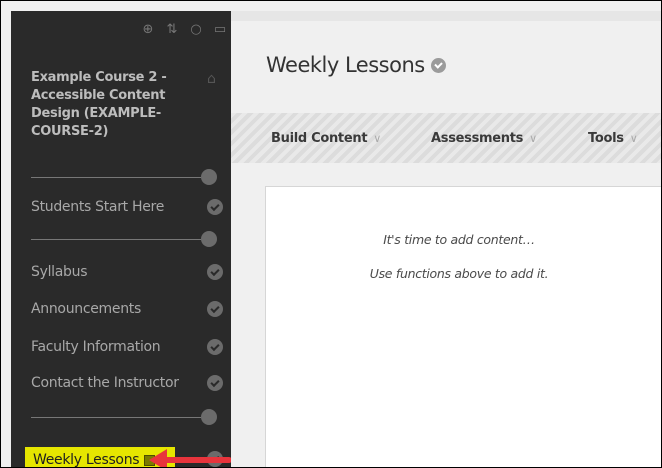 Image resolution: width=662 pixels, height=468 pixels. I want to click on build-content-label: Build Content, so click(319, 138).